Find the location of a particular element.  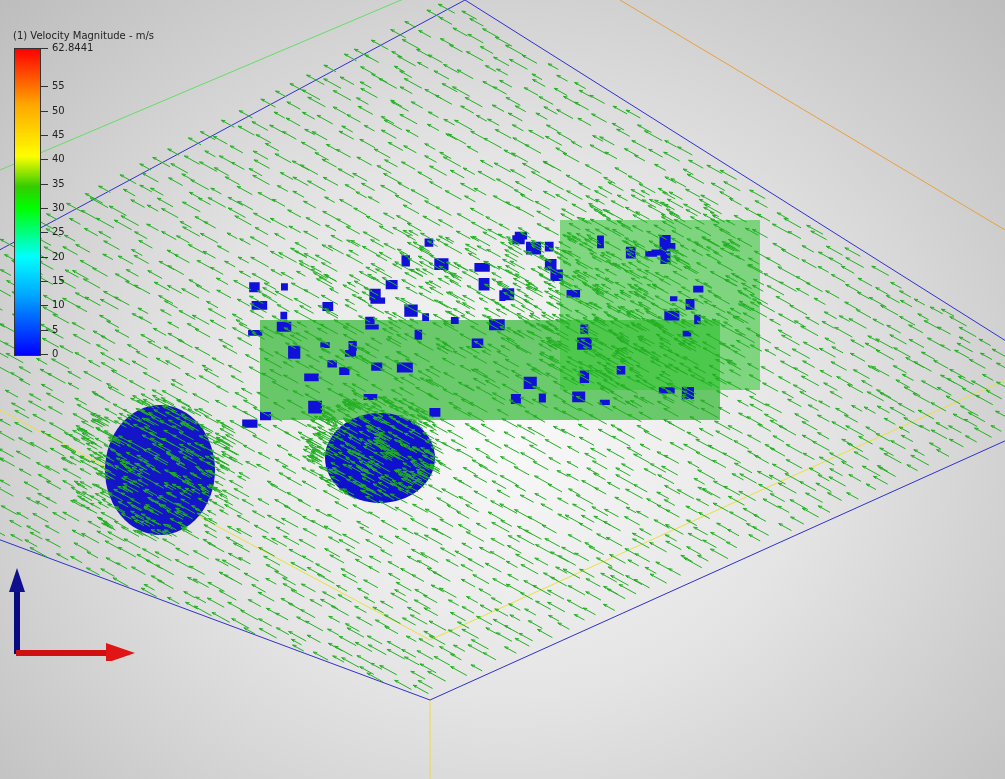

scale-tick-label: 40 is located at coordinates (53, 159).